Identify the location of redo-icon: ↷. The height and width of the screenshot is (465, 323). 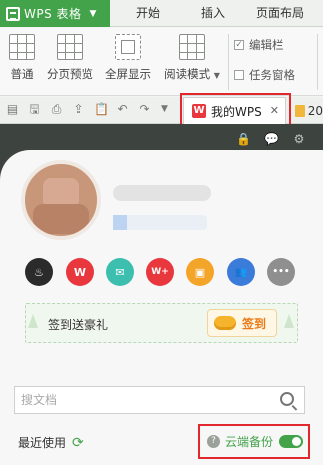
(144, 109).